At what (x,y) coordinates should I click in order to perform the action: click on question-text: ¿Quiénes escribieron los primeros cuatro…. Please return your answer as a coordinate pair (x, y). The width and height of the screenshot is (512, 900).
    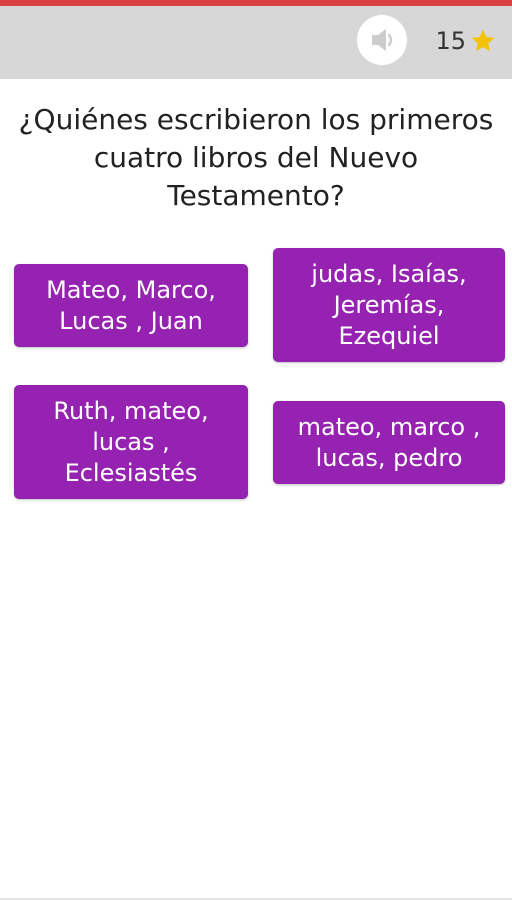
    Looking at the image, I should click on (256, 157).